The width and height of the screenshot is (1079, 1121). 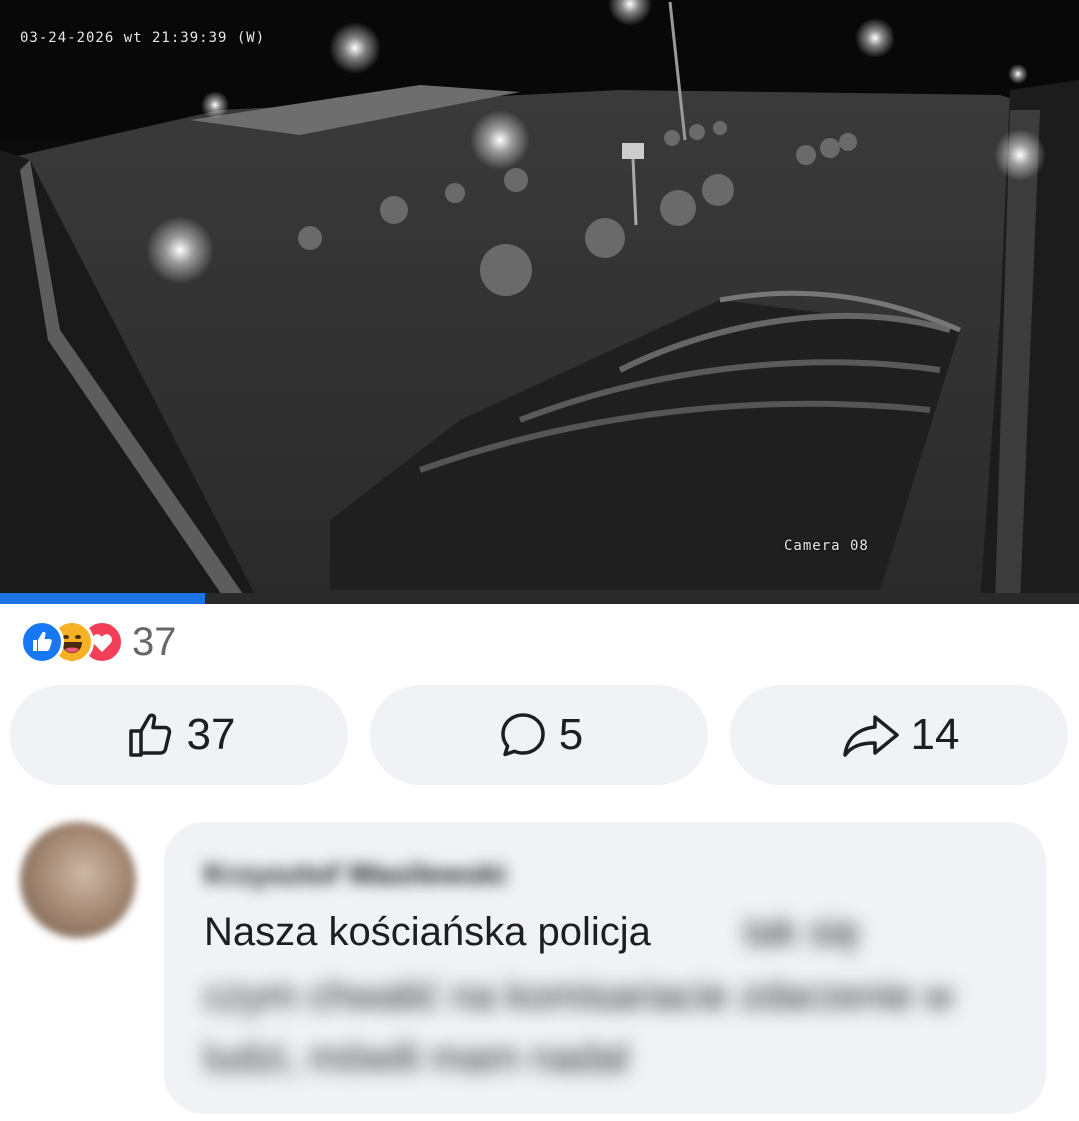 I want to click on comment-count: 5, so click(x=571, y=734).